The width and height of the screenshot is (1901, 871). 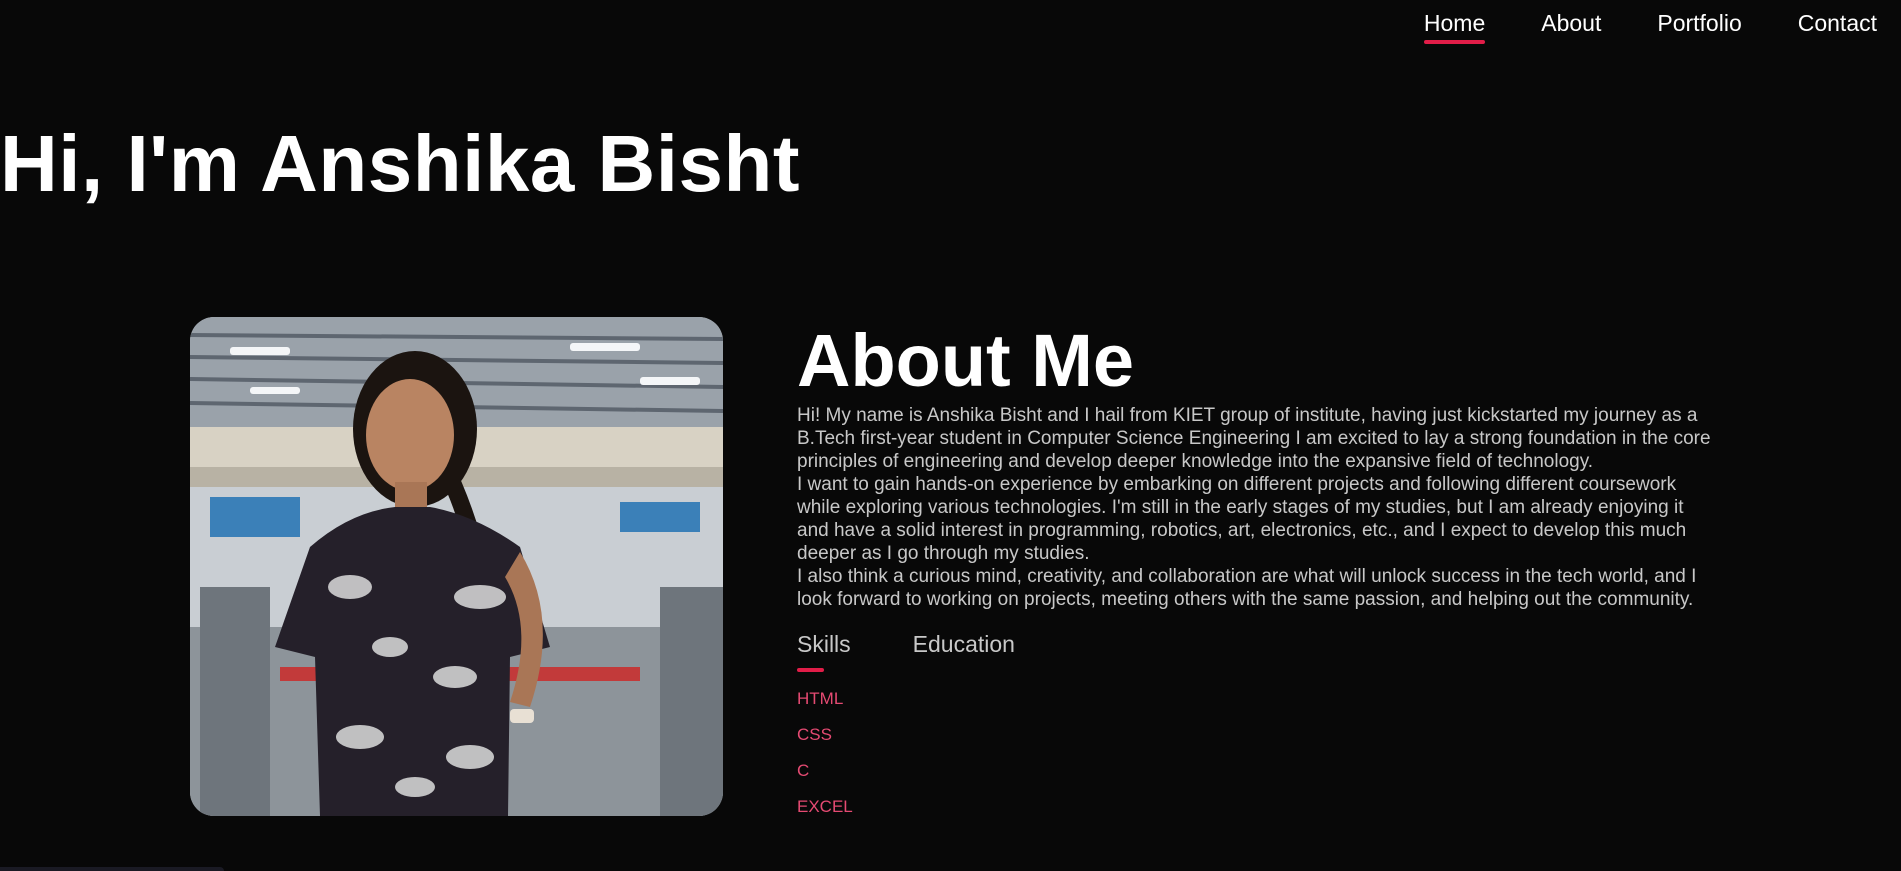 What do you see at coordinates (803, 770) in the screenshot?
I see `skill-item: C` at bounding box center [803, 770].